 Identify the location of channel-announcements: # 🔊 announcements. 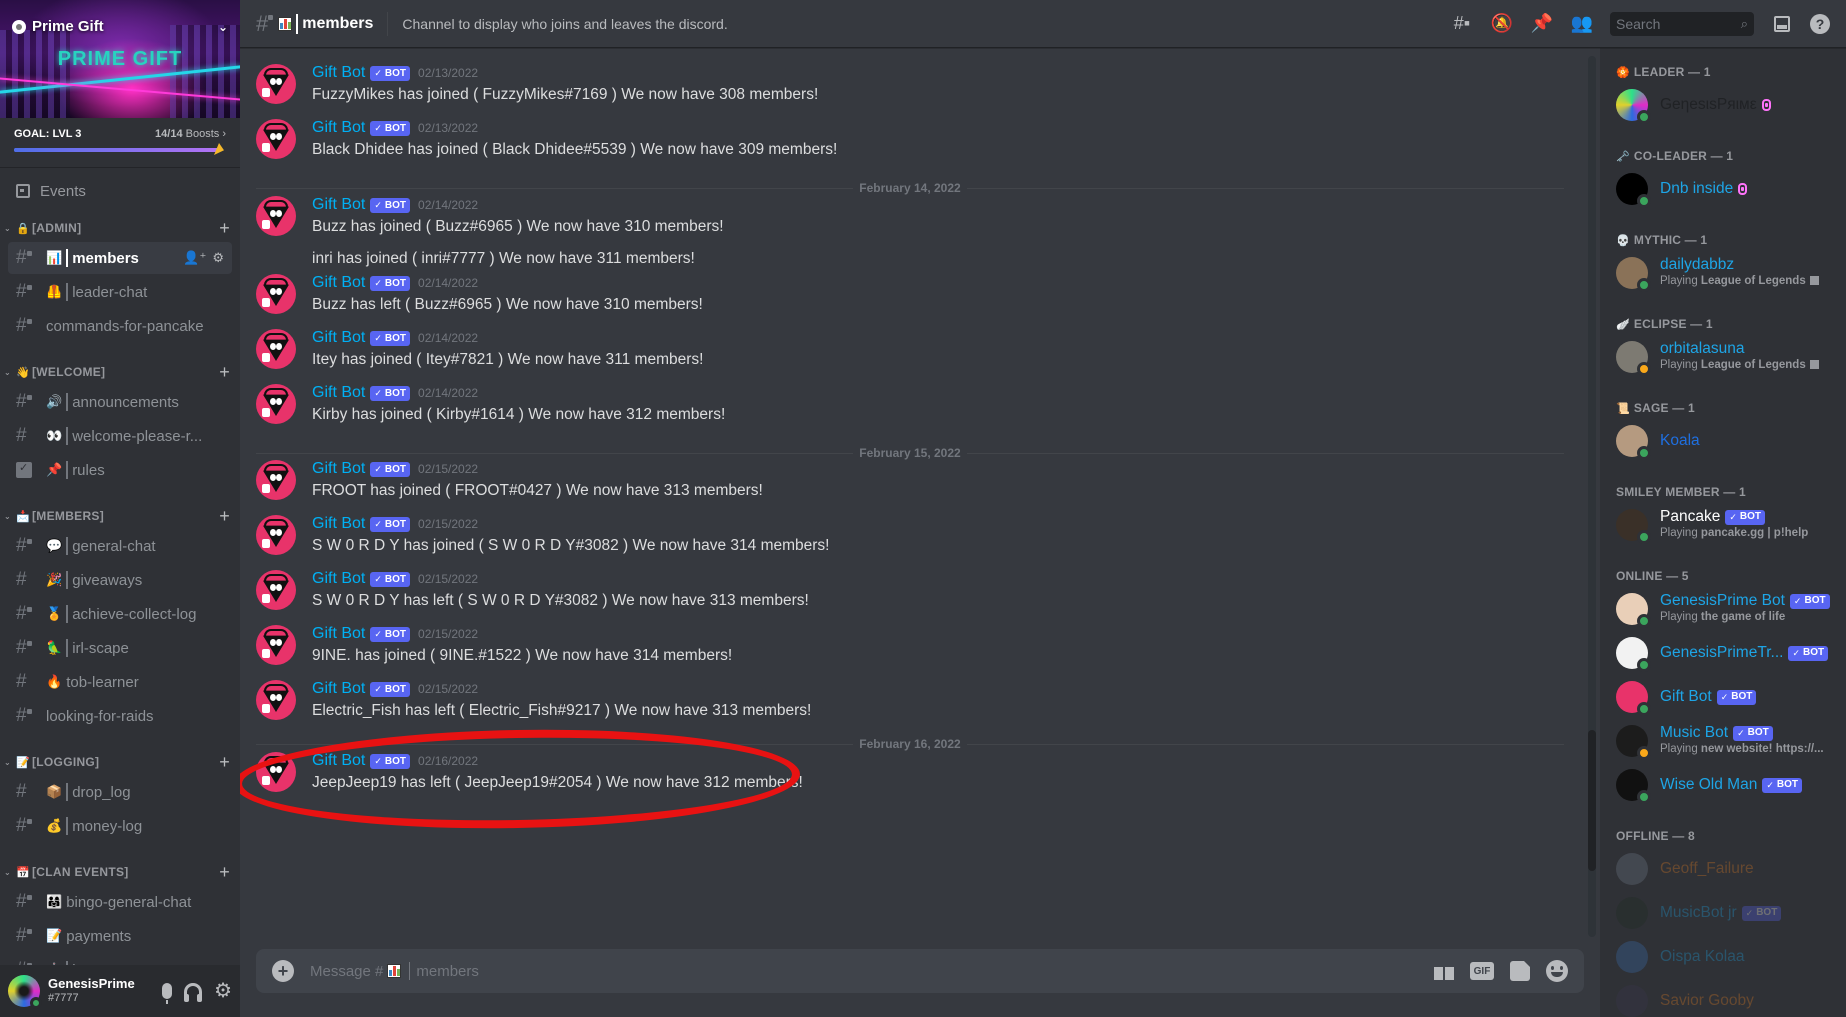
(120, 402).